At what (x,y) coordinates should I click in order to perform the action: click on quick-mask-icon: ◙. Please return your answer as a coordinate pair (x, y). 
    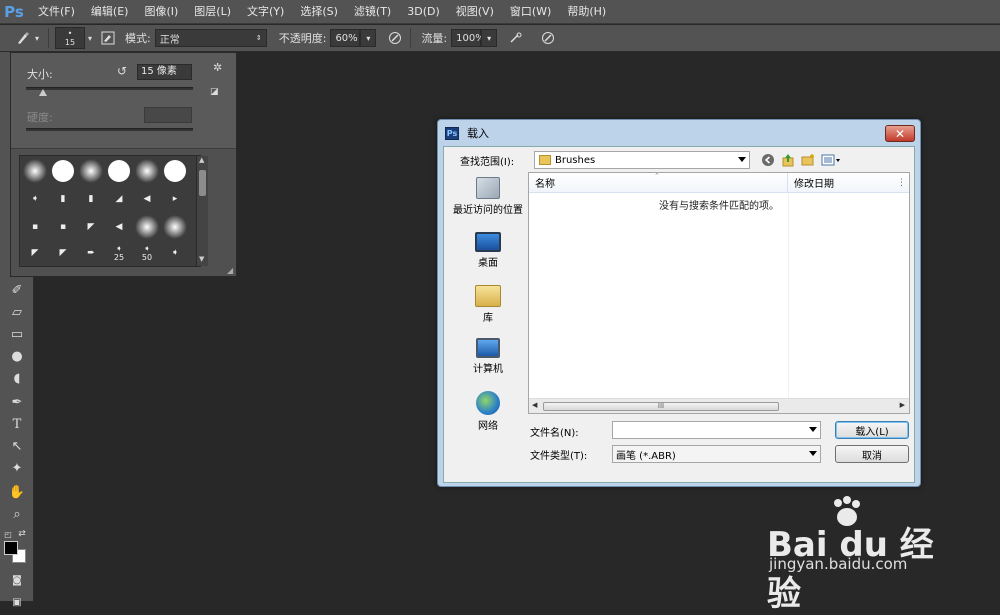
    Looking at the image, I should click on (17, 580).